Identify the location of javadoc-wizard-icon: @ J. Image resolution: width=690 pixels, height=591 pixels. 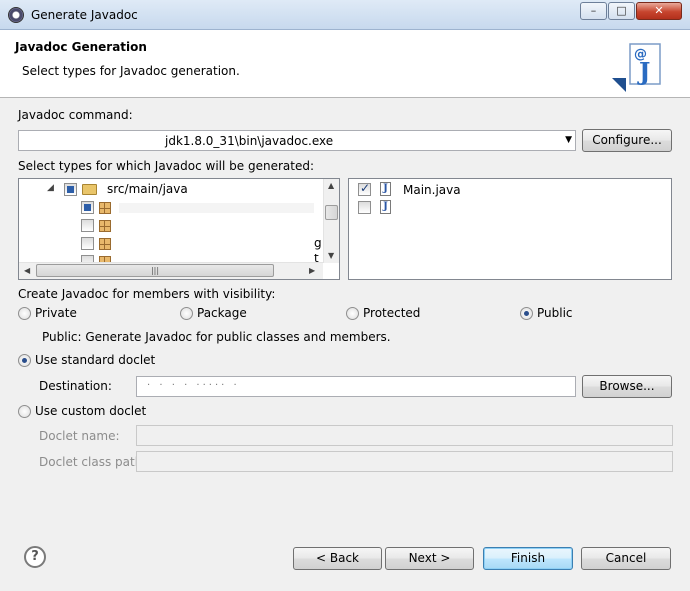
(636, 67).